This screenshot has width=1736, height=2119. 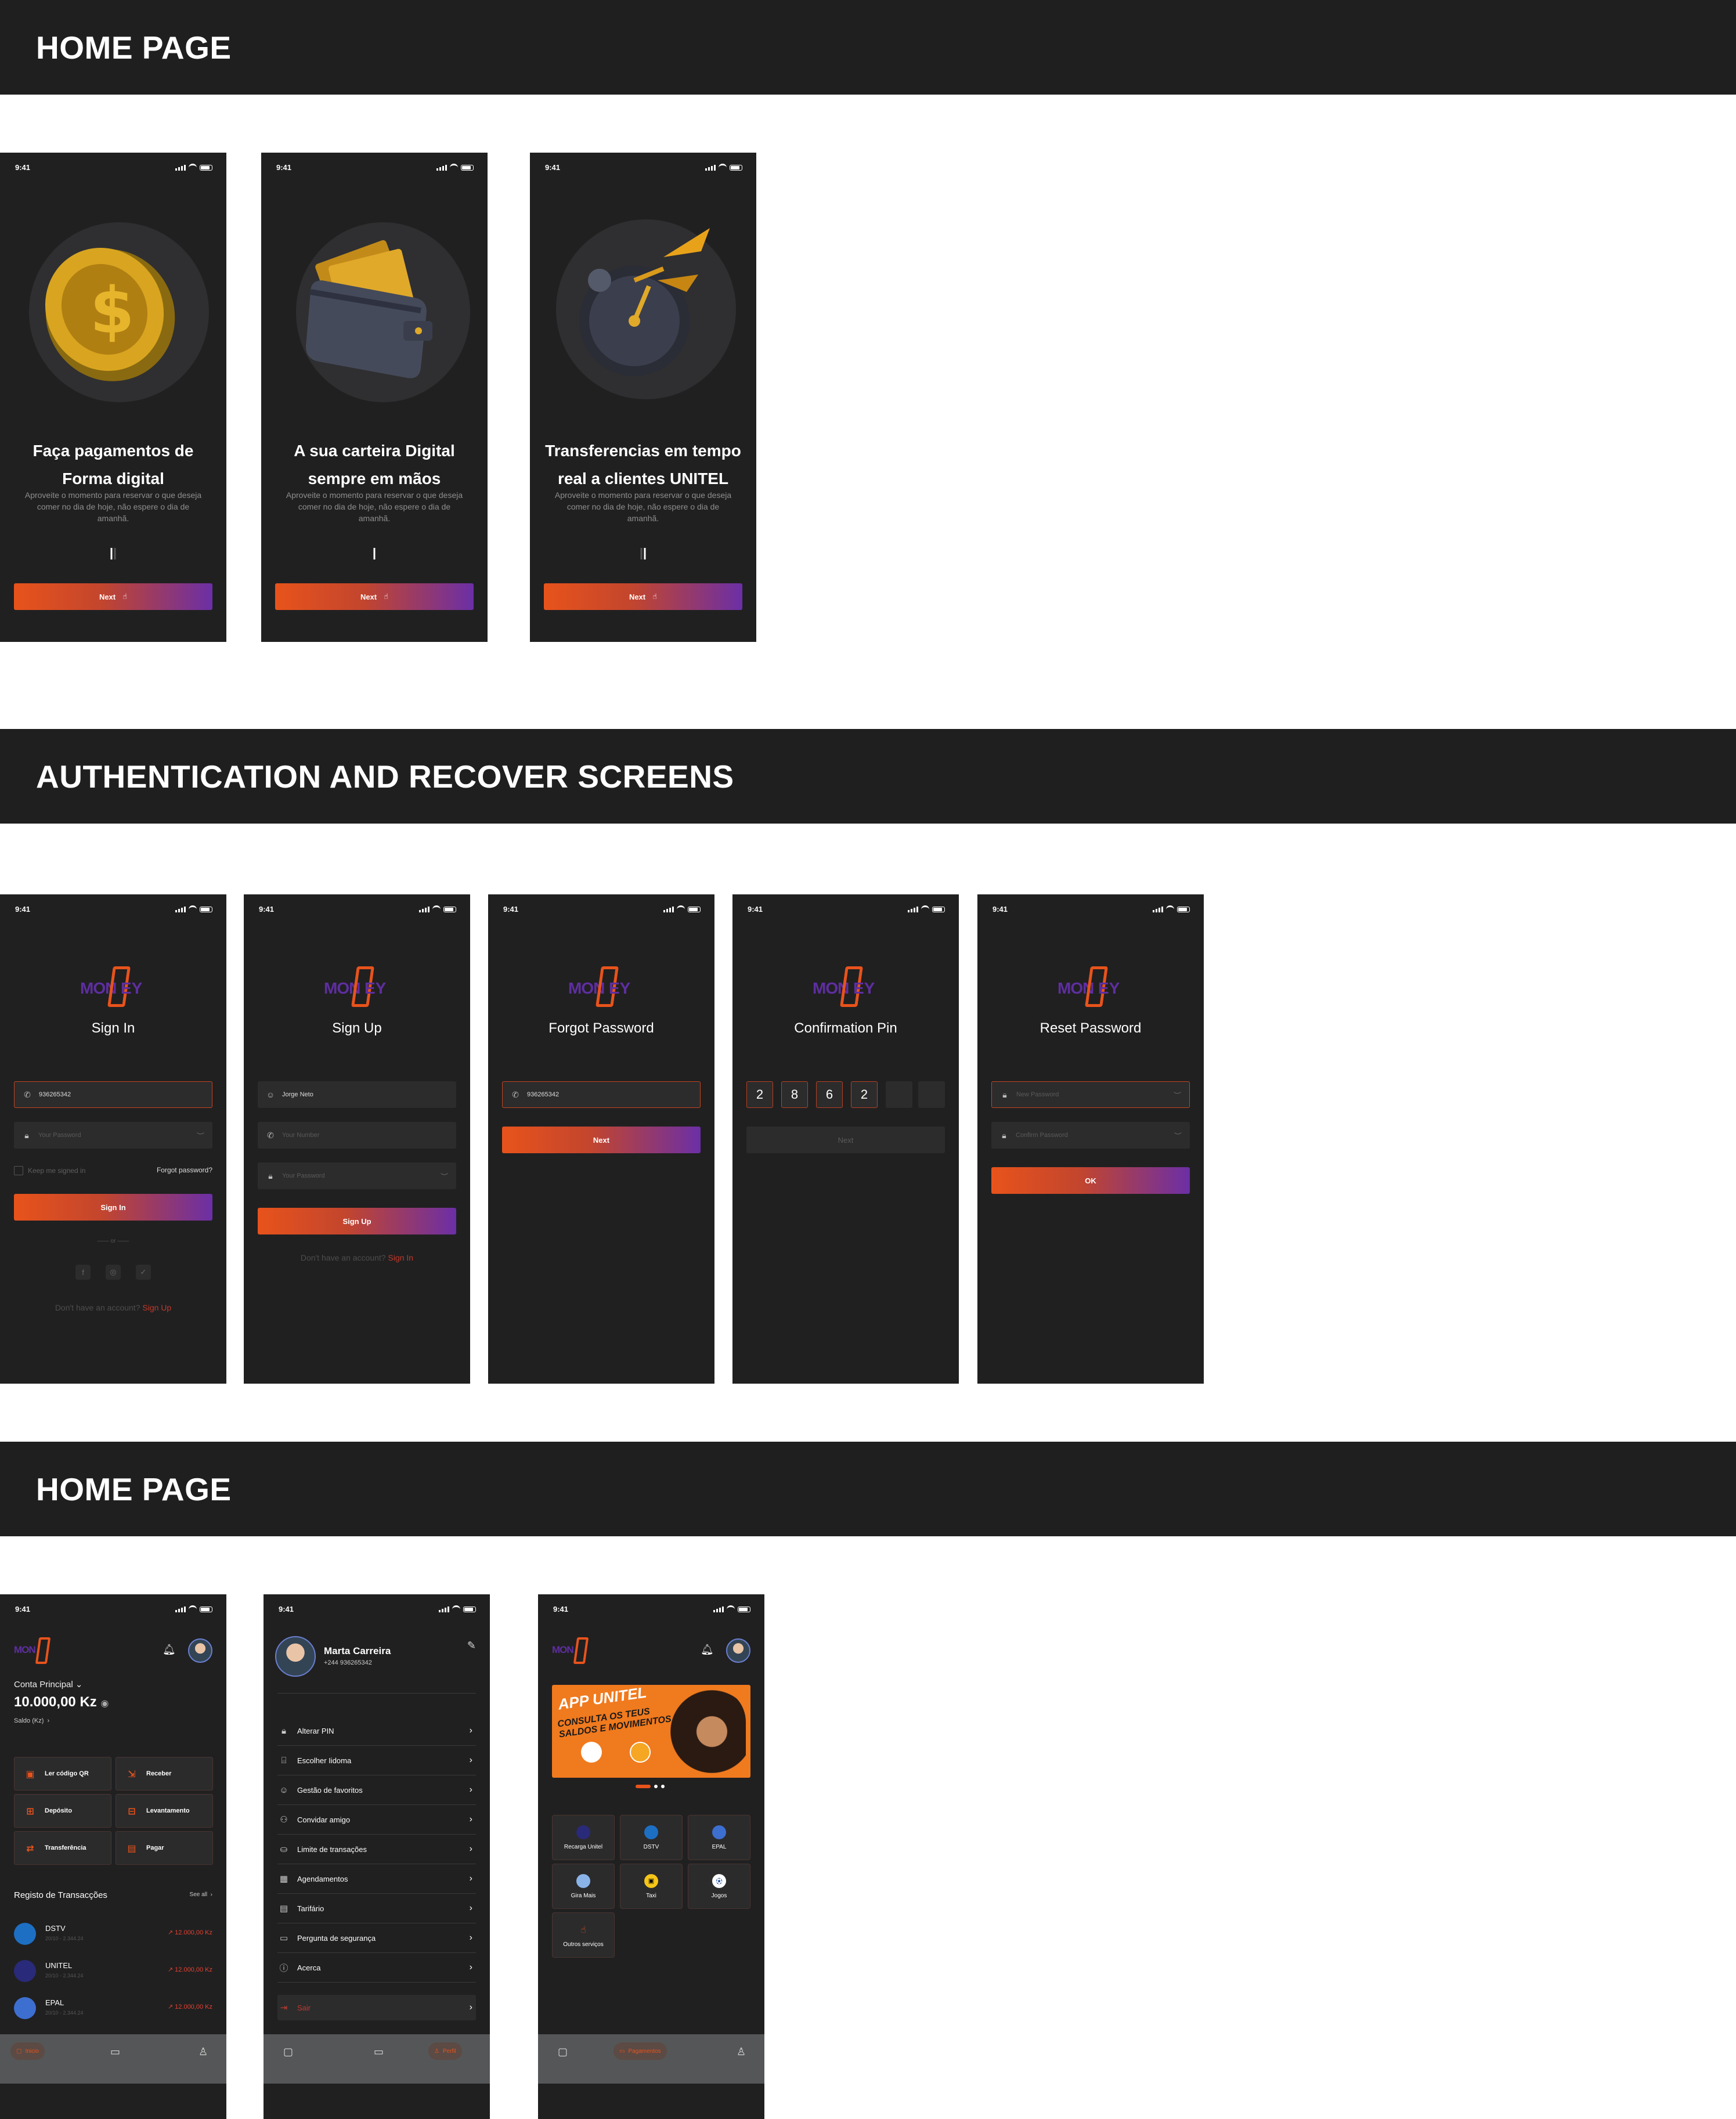 I want to click on menu-item-schedules: ▦ Agendamentos ›, so click(x=376, y=1879).